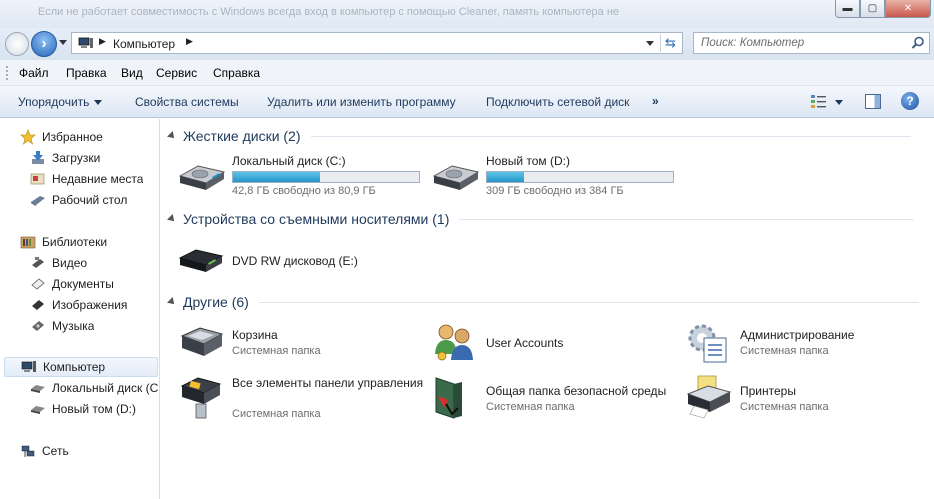  I want to click on nav-network: Сеть, so click(44, 451).